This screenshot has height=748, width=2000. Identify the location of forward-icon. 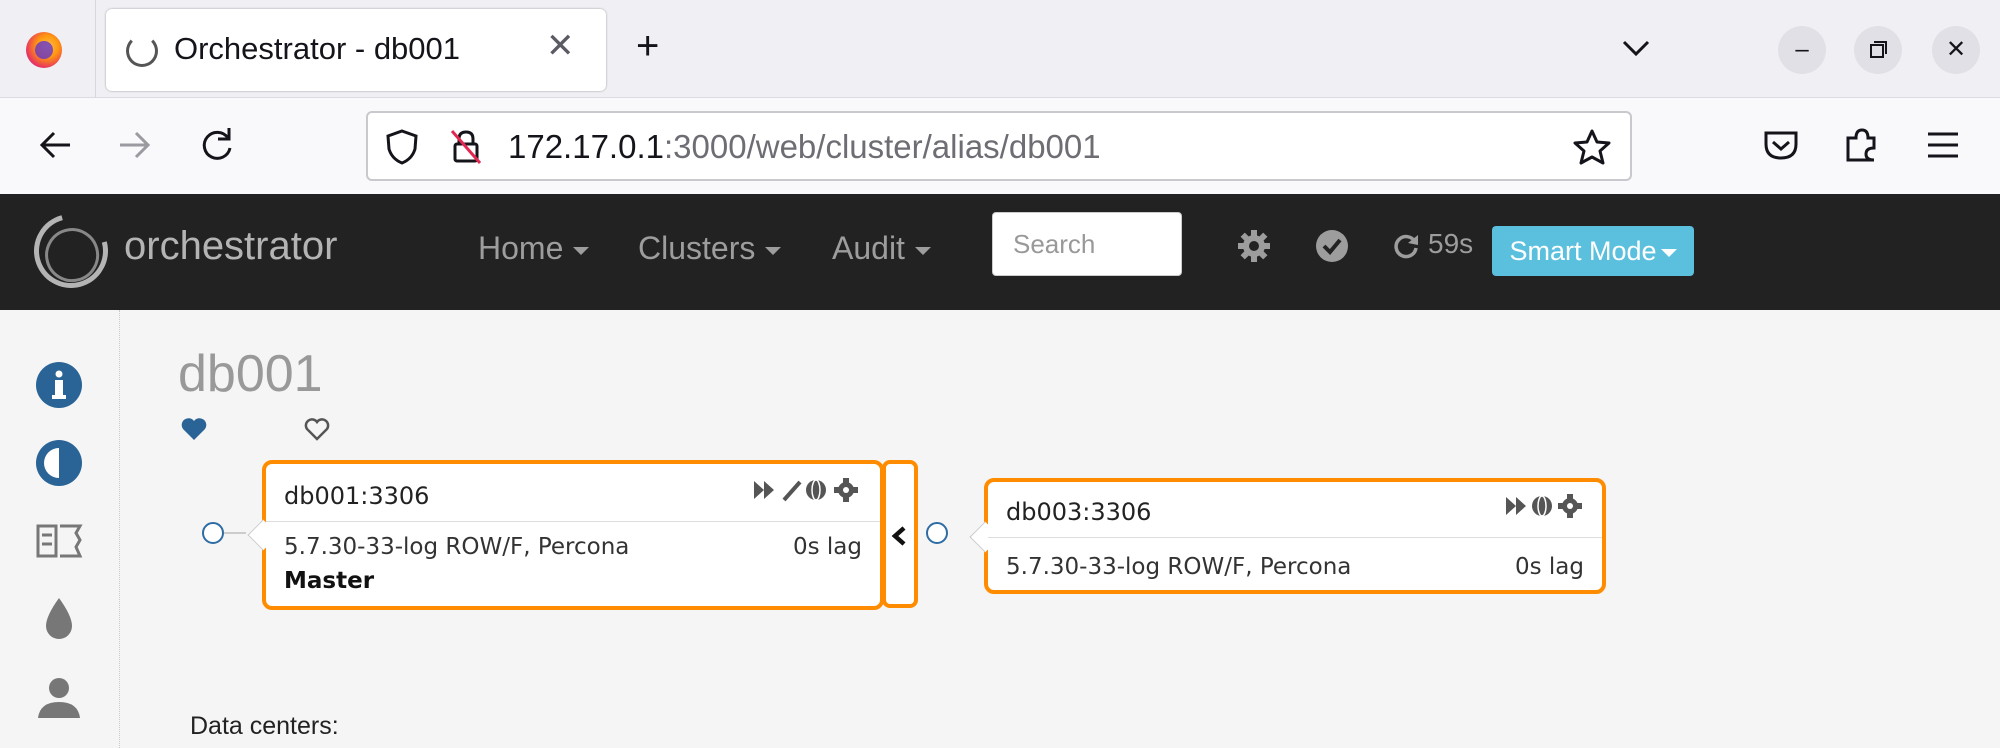
(135, 145).